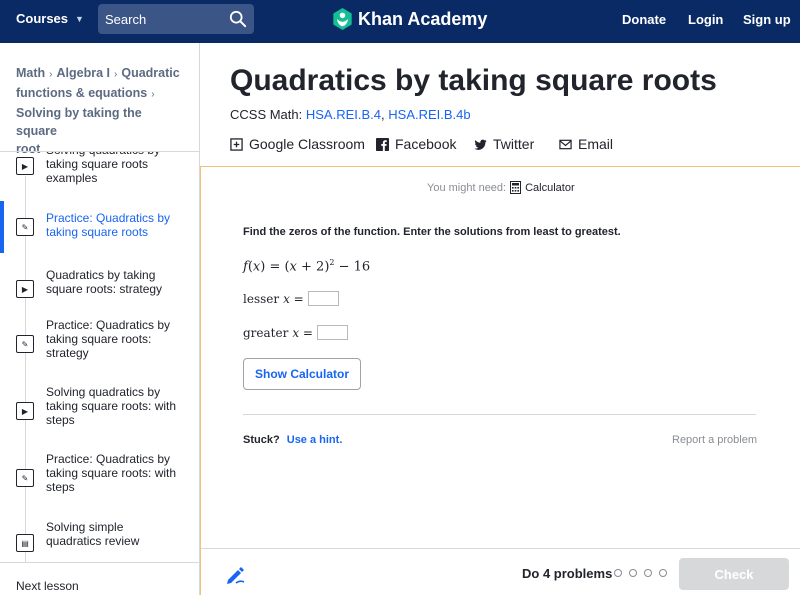  What do you see at coordinates (332, 332) in the screenshot?
I see `greater-answer-input` at bounding box center [332, 332].